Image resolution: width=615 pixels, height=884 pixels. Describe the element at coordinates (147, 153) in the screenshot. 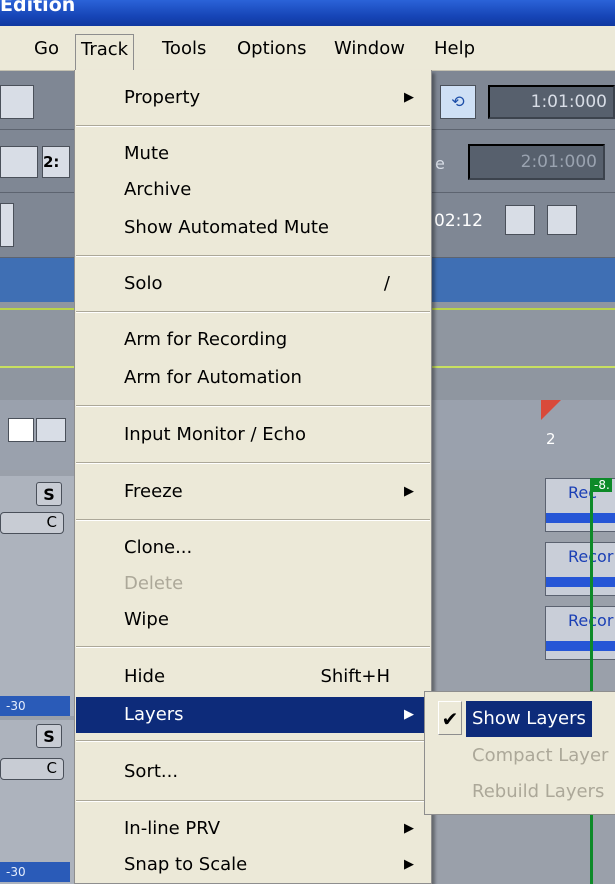

I see `menu-item-label: Mute` at that location.